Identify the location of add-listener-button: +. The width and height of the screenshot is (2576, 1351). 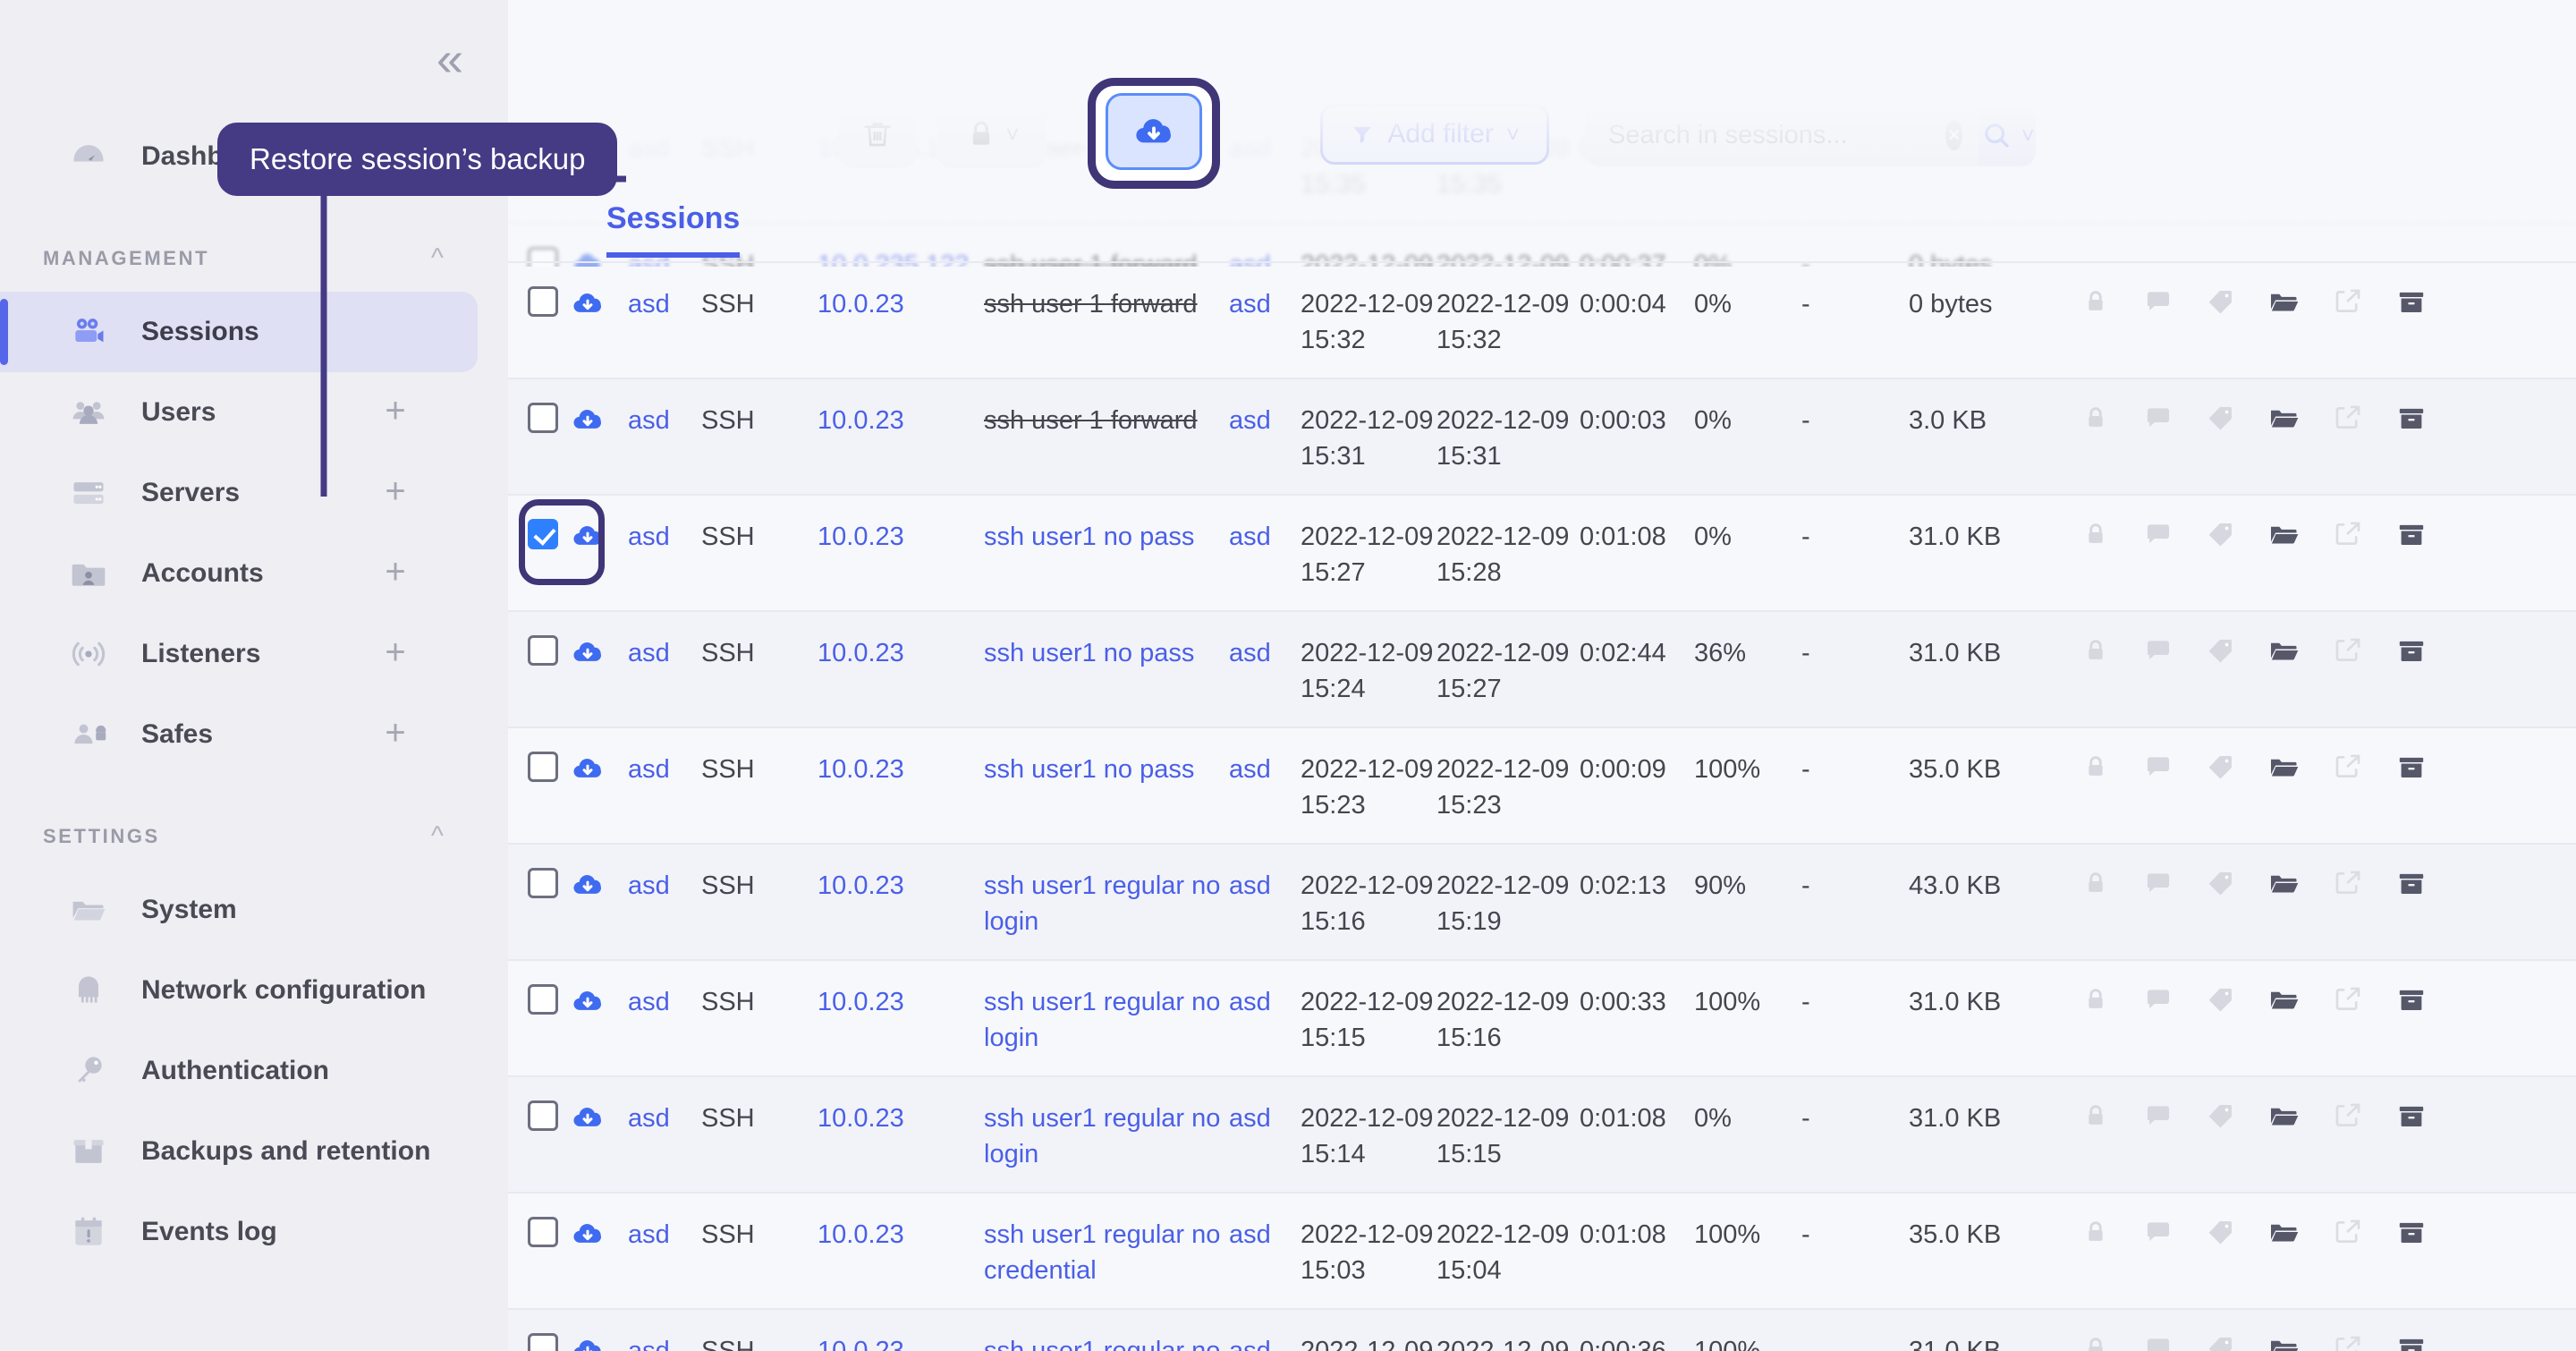
(395, 653).